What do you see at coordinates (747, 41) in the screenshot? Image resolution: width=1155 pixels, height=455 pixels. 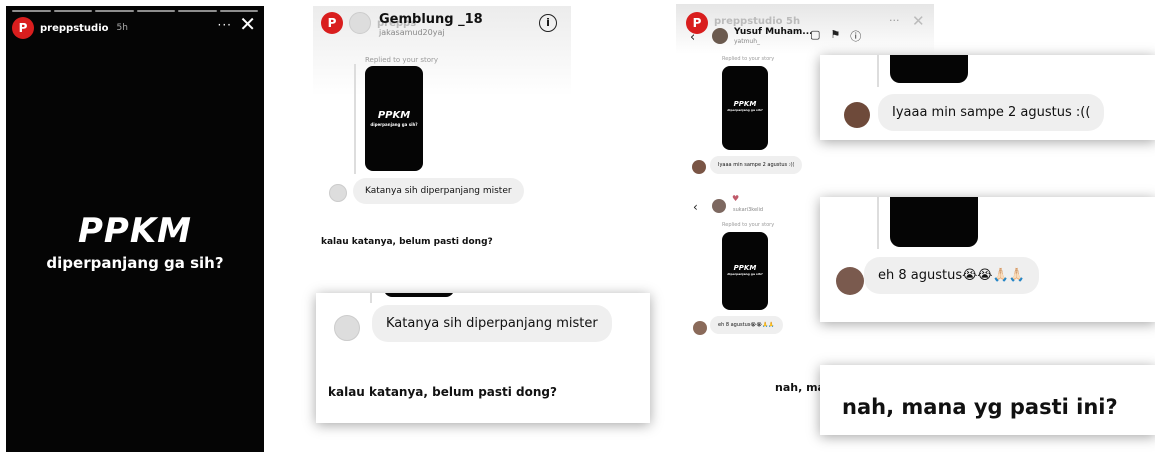 I see `chat-contact-handle: yatmuh_` at bounding box center [747, 41].